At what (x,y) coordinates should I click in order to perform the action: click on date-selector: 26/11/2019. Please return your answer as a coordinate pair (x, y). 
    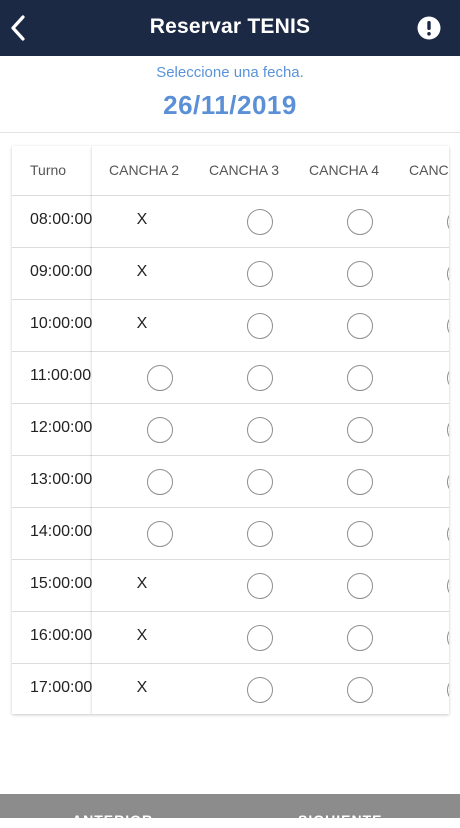
    Looking at the image, I should click on (230, 105).